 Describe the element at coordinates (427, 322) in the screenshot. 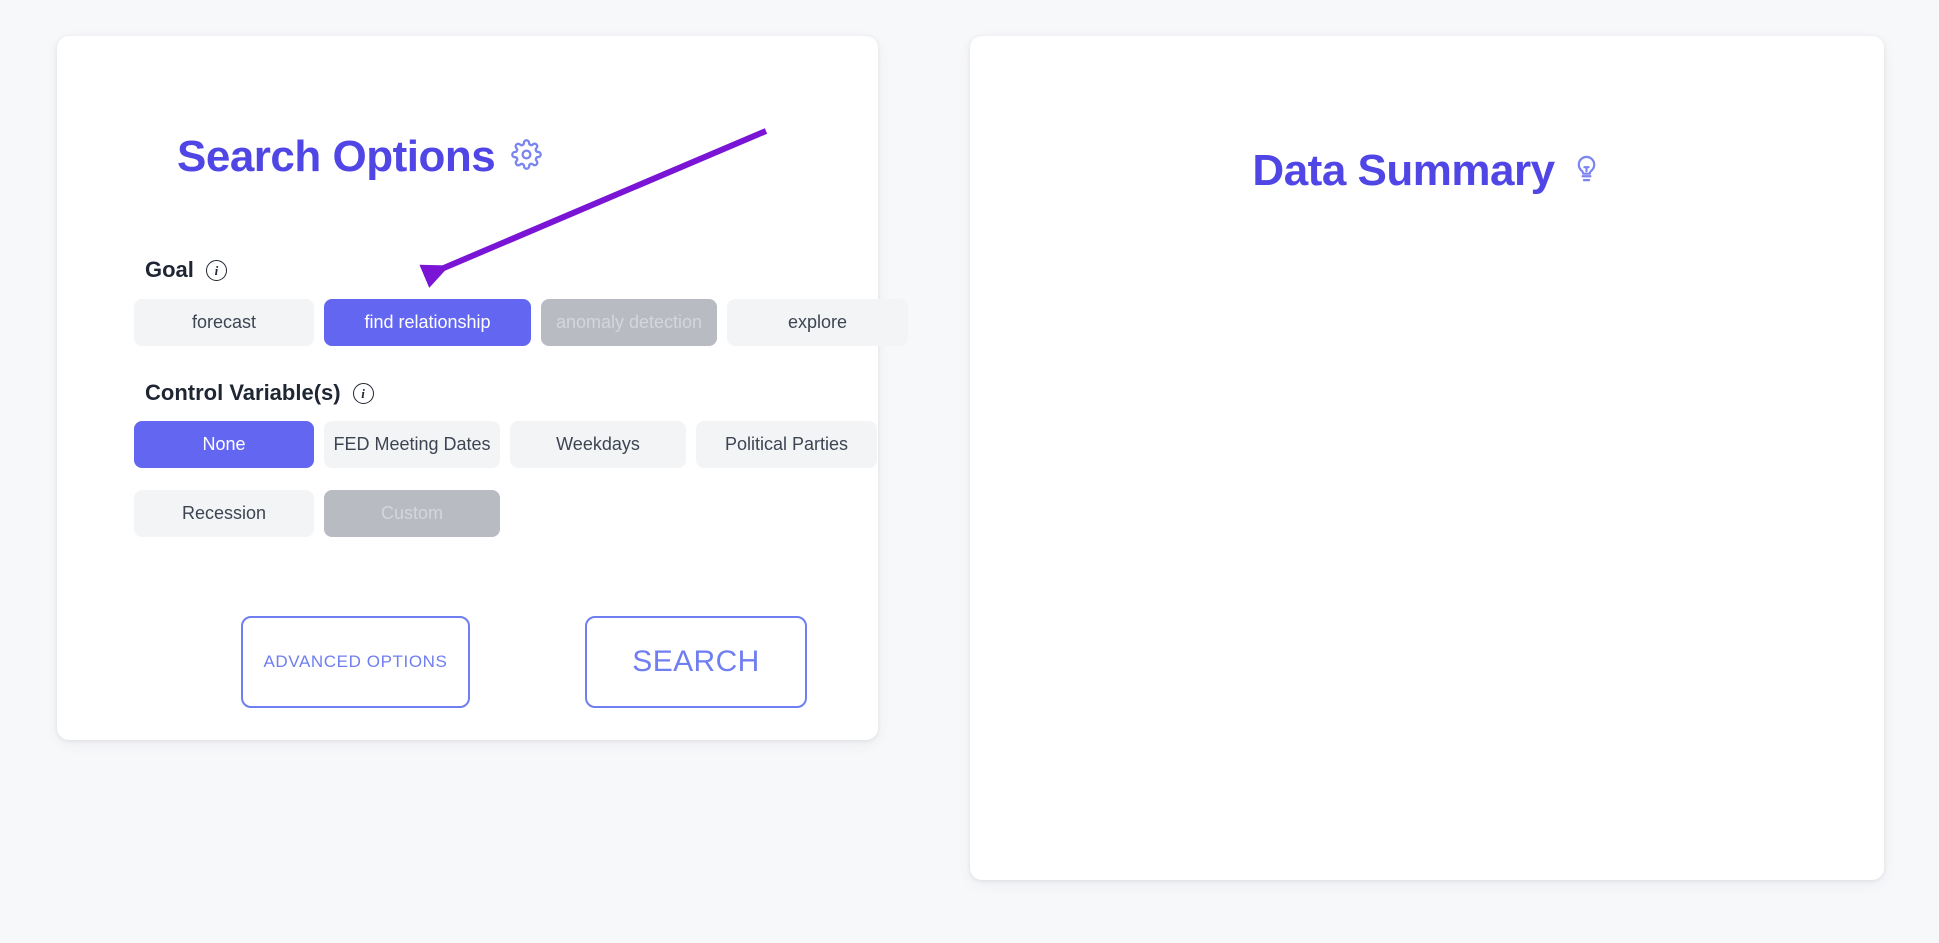

I see `goal-option-find-relationship: find relationship` at that location.